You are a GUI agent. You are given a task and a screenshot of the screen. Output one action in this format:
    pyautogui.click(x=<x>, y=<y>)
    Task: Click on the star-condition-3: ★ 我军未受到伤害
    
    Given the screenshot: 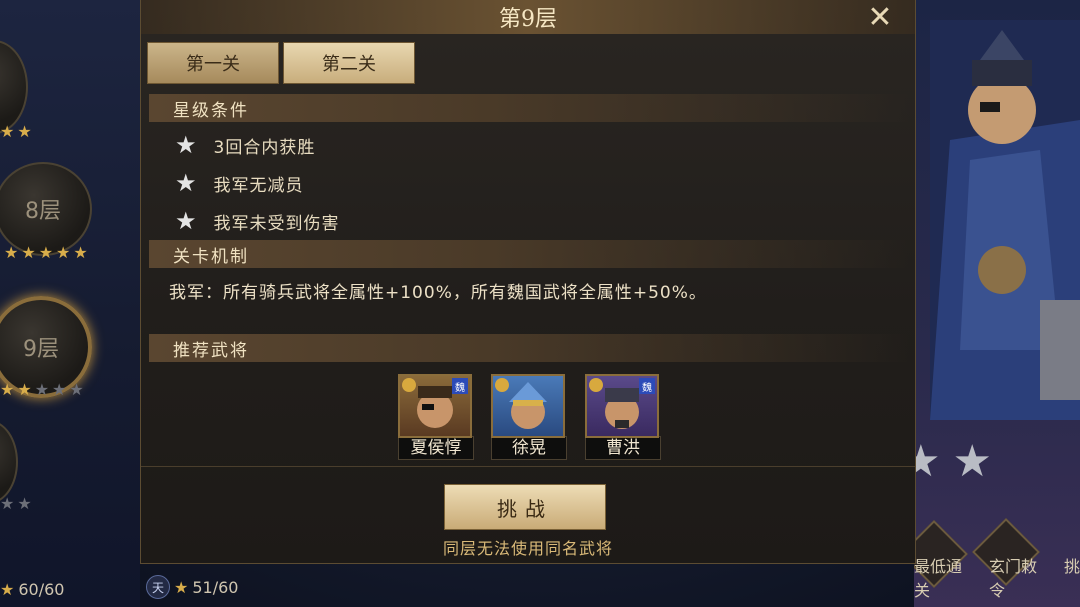 What is the action you would take?
    pyautogui.click(x=257, y=221)
    